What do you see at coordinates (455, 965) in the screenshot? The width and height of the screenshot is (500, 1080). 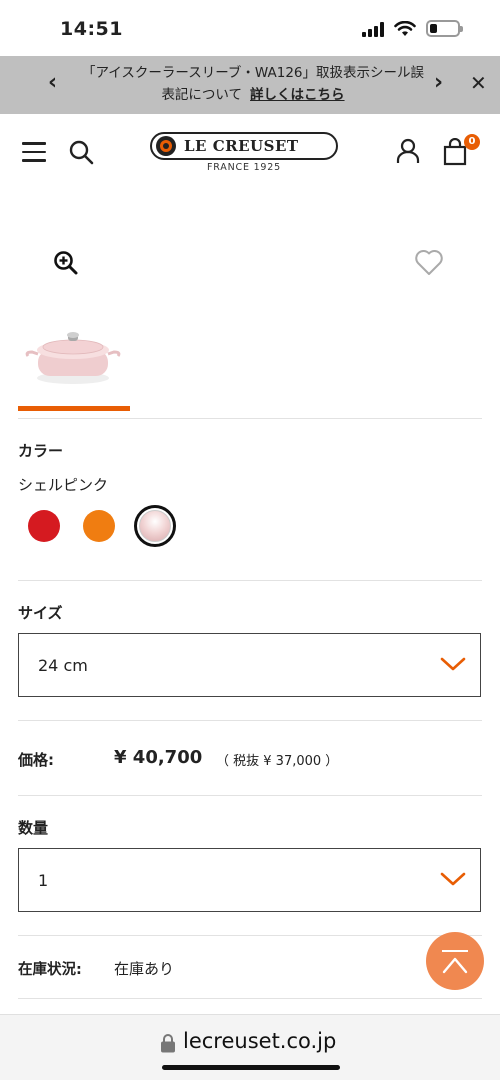 I see `chevron-up-icon` at bounding box center [455, 965].